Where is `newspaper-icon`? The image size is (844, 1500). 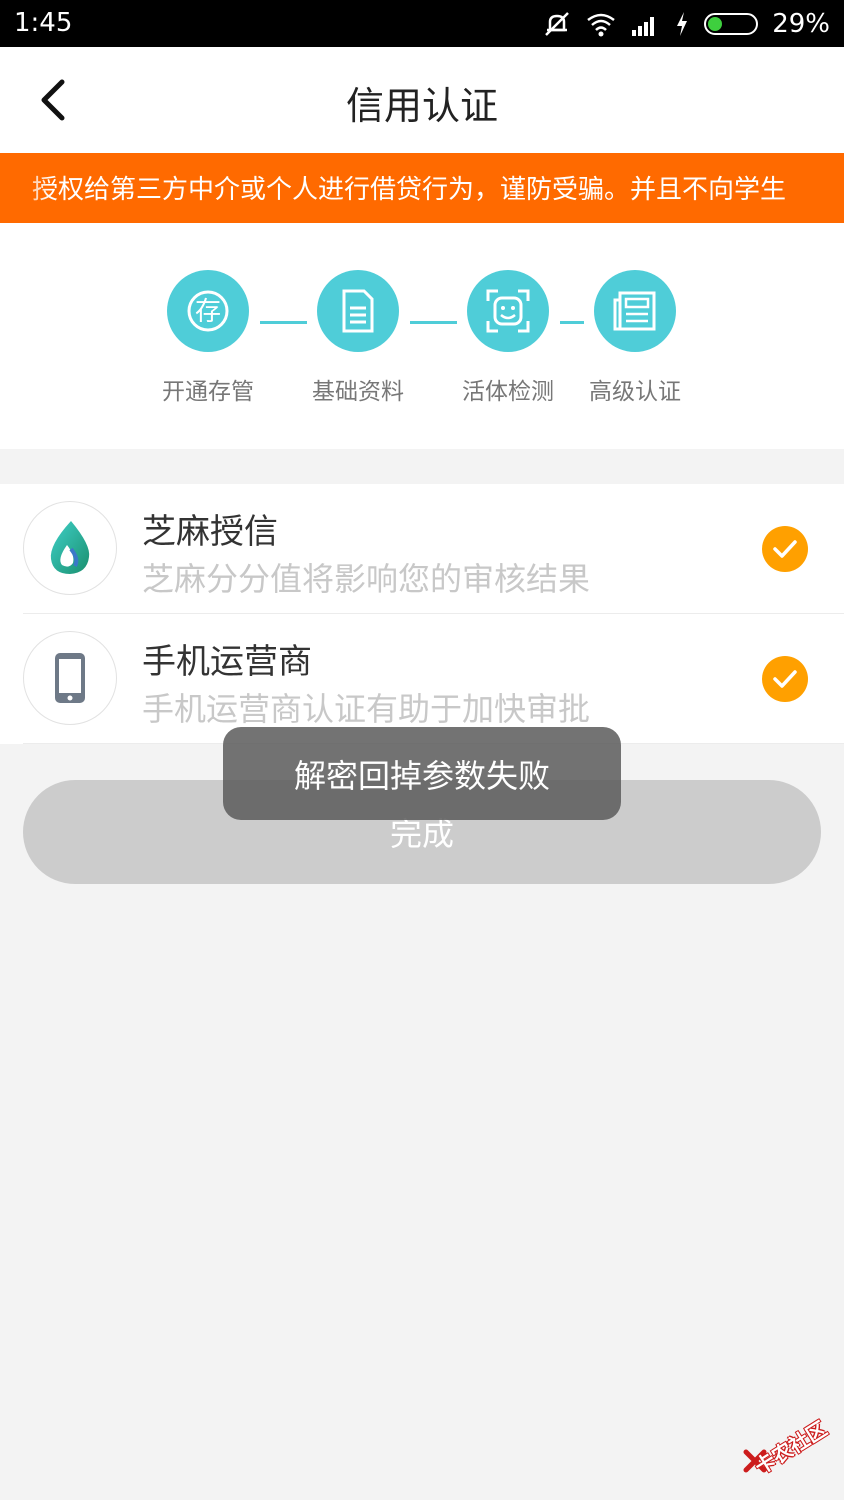
newspaper-icon is located at coordinates (635, 311).